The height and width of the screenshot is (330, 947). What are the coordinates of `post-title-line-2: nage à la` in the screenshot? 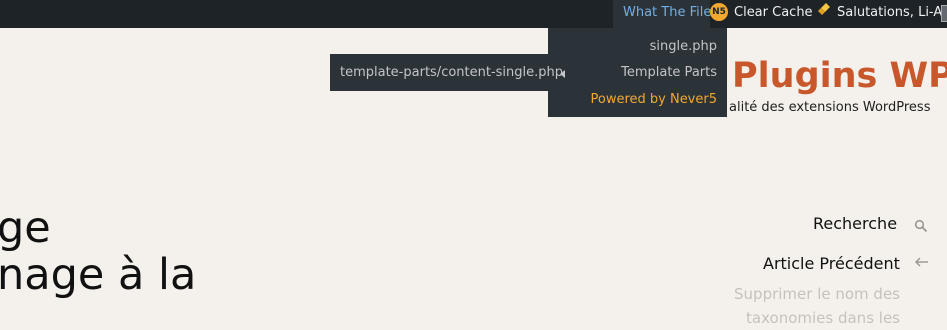 It's located at (98, 275).